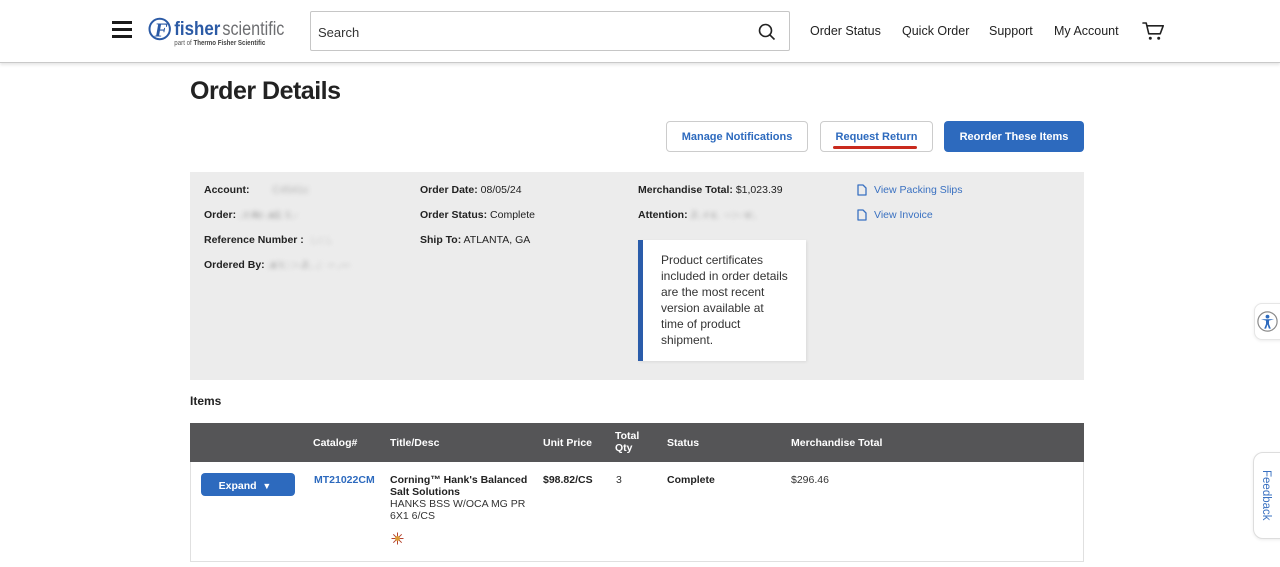 The height and width of the screenshot is (567, 1280). I want to click on svg-text: F, so click(161, 31).